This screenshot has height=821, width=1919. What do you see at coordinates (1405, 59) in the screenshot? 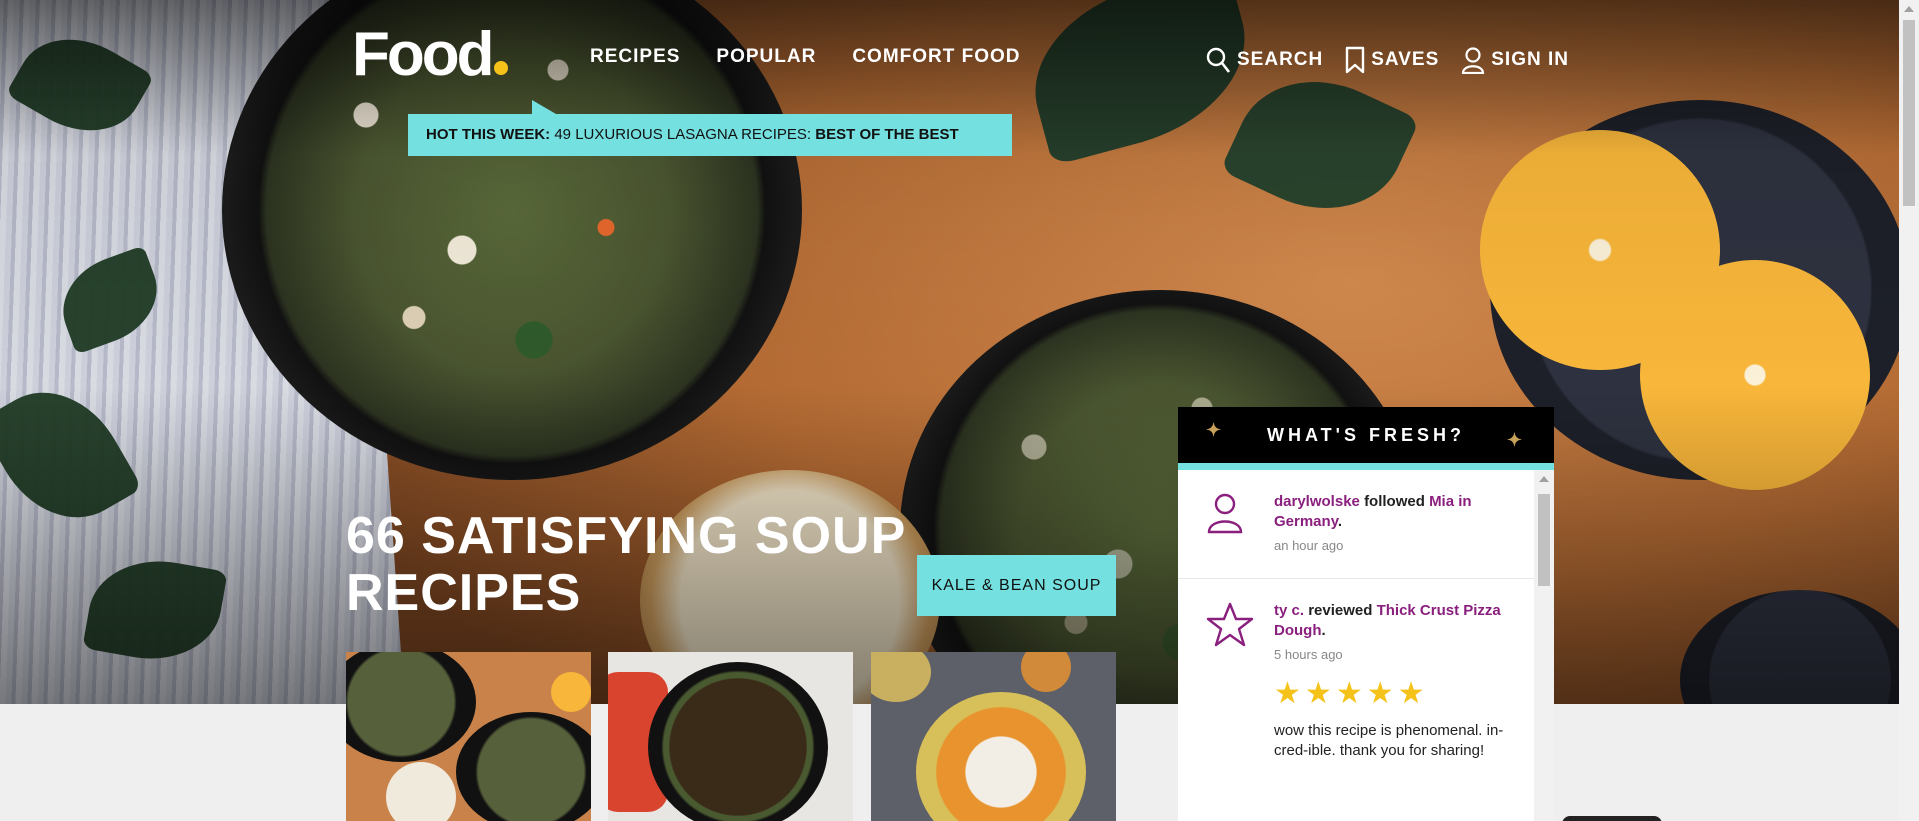
I see `saves-label: SAVES` at bounding box center [1405, 59].